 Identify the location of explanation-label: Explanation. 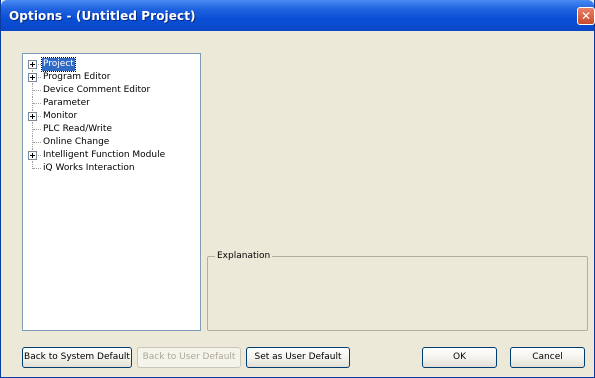
(244, 256).